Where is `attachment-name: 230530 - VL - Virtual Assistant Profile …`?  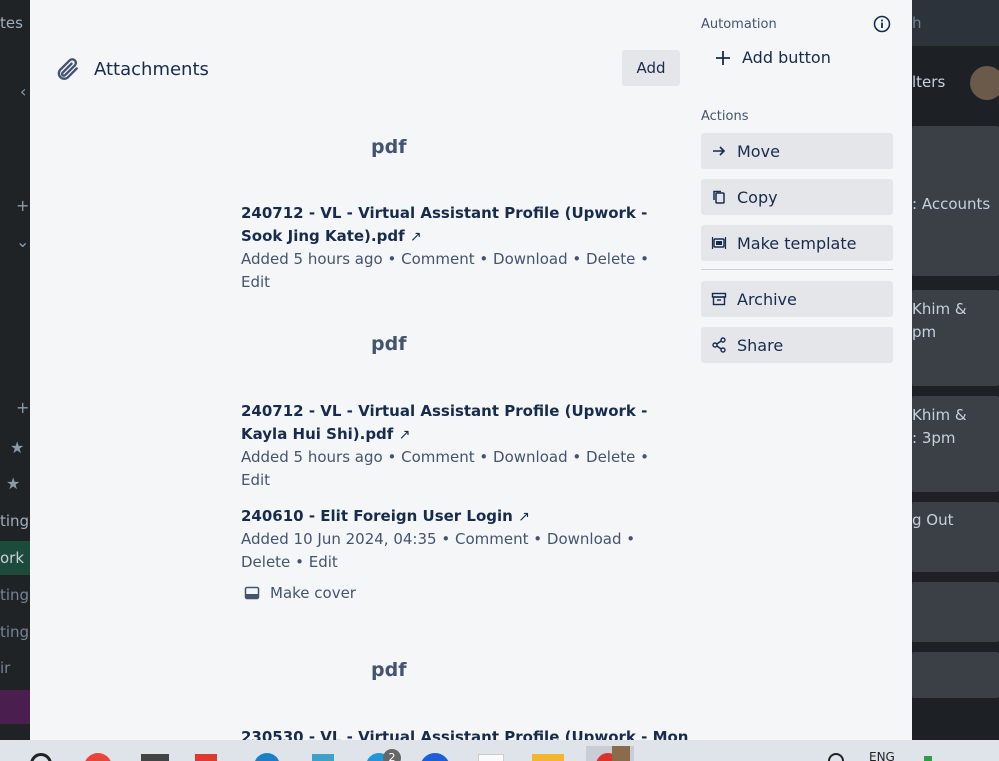 attachment-name: 230530 - VL - Virtual Assistant Profile … is located at coordinates (465, 733).